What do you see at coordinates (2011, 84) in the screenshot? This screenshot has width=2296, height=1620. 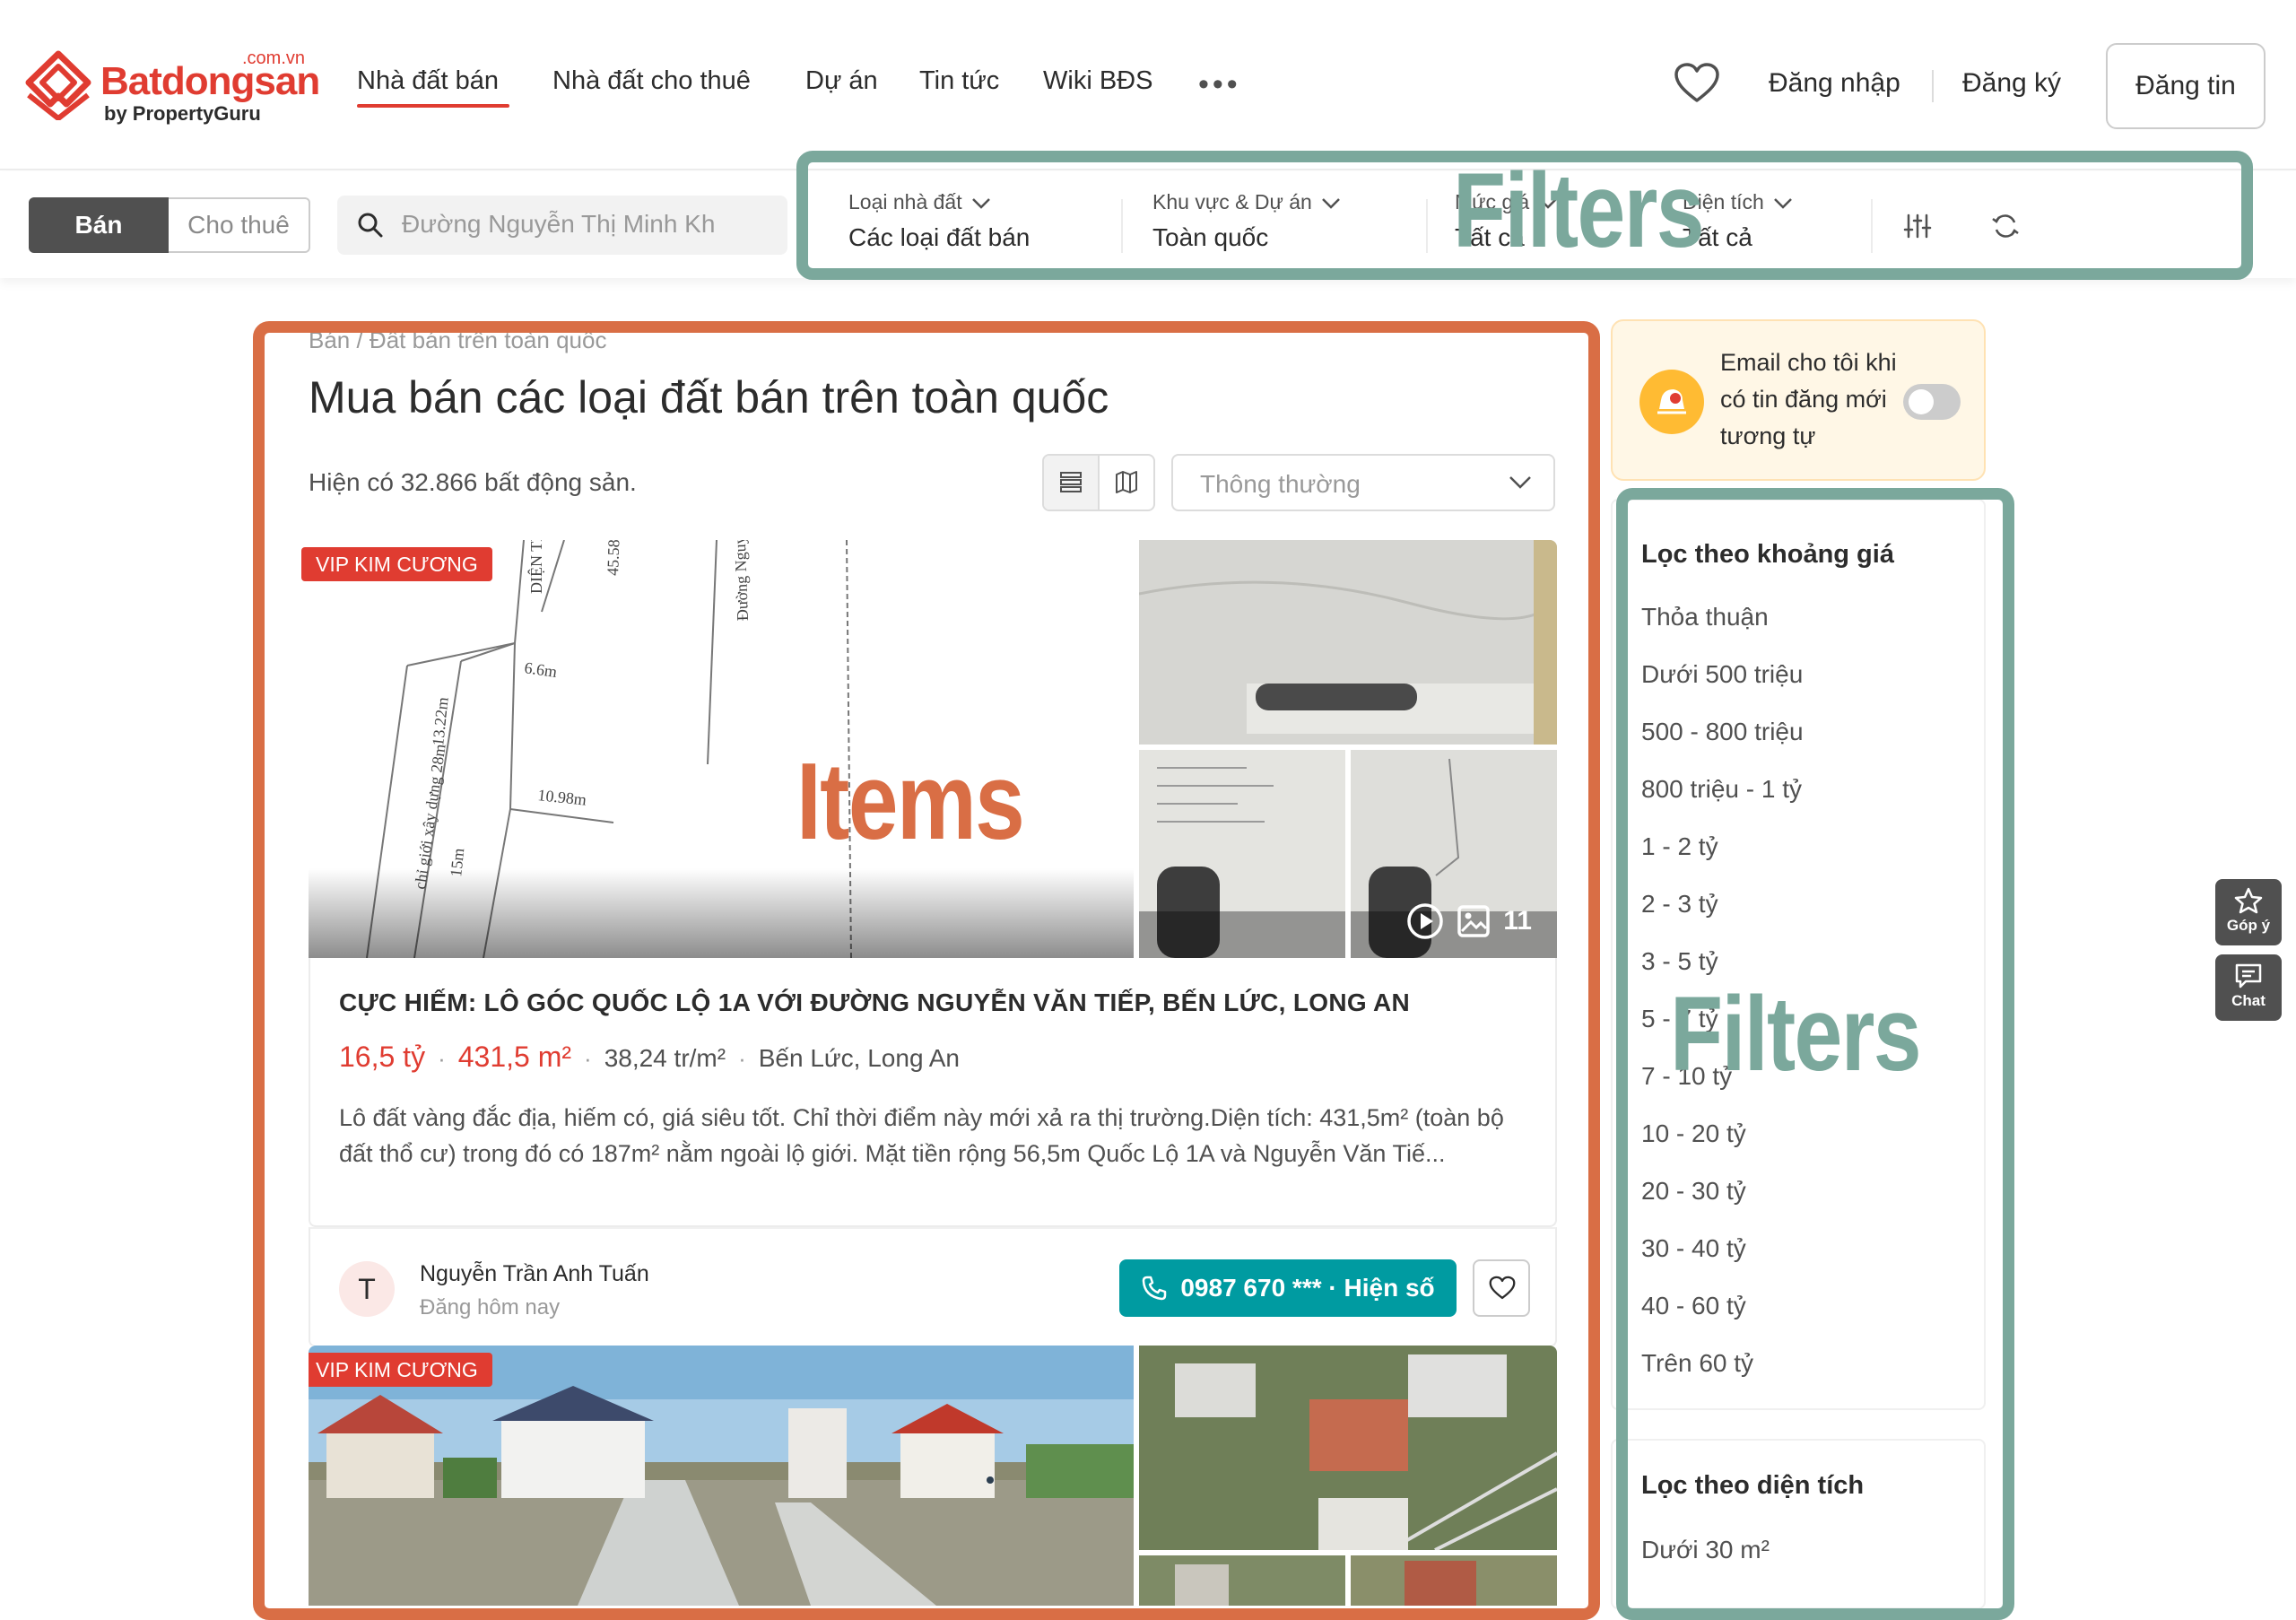 I see `register-link: Đăng ký` at bounding box center [2011, 84].